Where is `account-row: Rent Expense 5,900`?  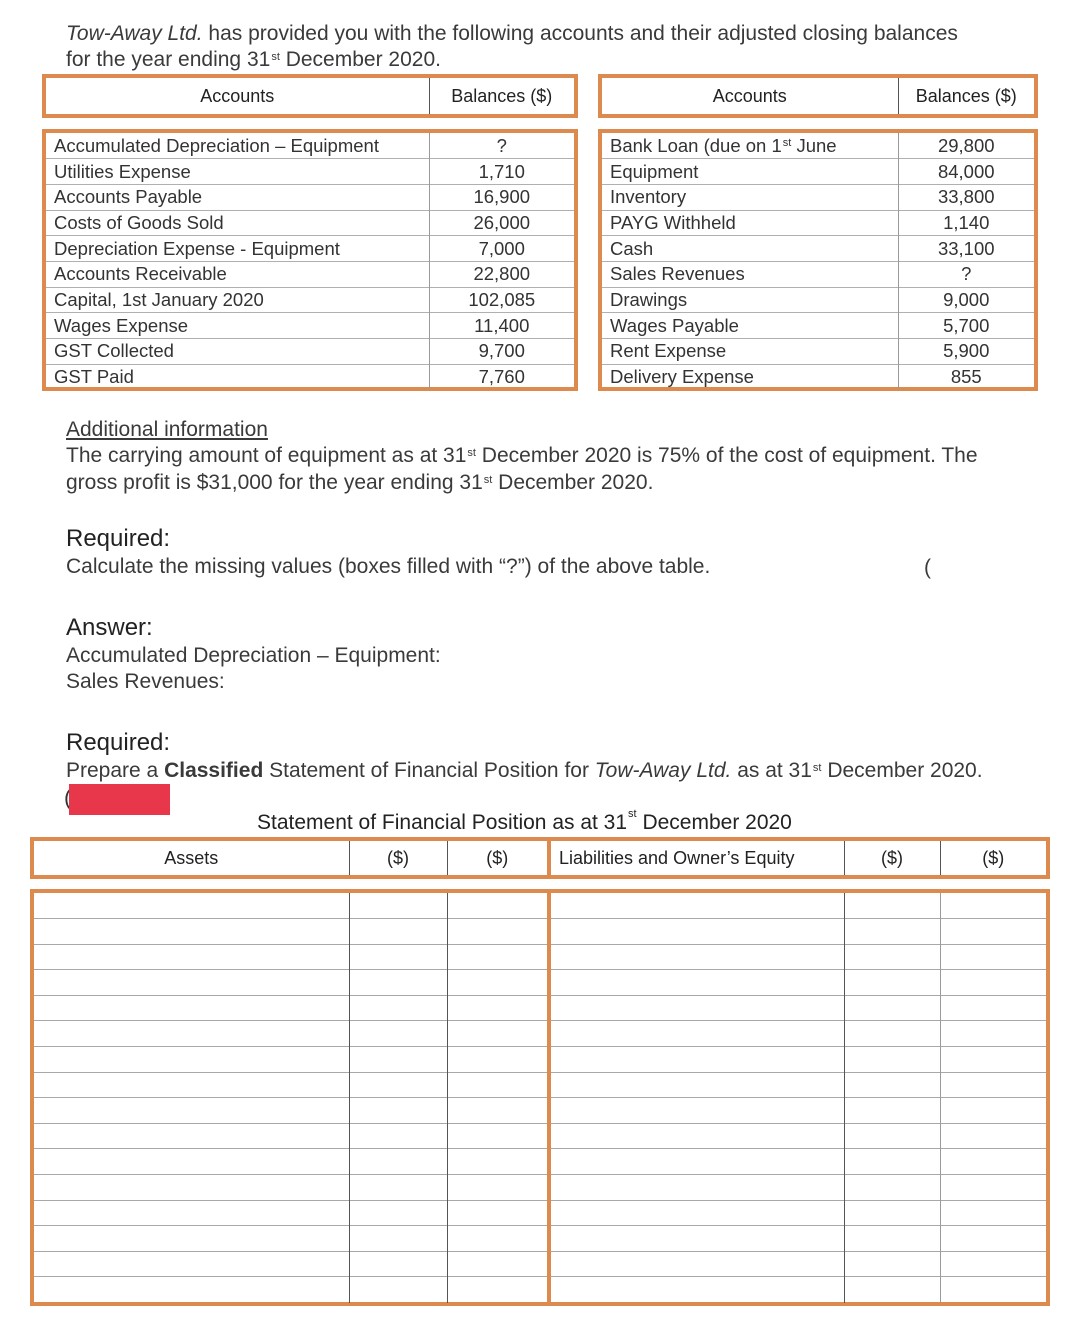 account-row: Rent Expense 5,900 is located at coordinates (818, 351).